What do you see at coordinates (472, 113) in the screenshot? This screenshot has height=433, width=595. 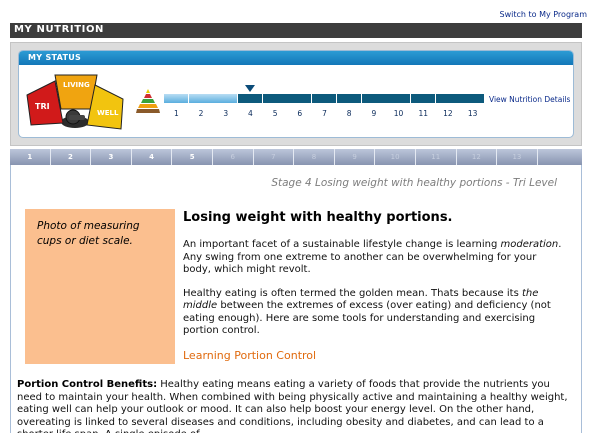 I see `stage-number-13: 13` at bounding box center [472, 113].